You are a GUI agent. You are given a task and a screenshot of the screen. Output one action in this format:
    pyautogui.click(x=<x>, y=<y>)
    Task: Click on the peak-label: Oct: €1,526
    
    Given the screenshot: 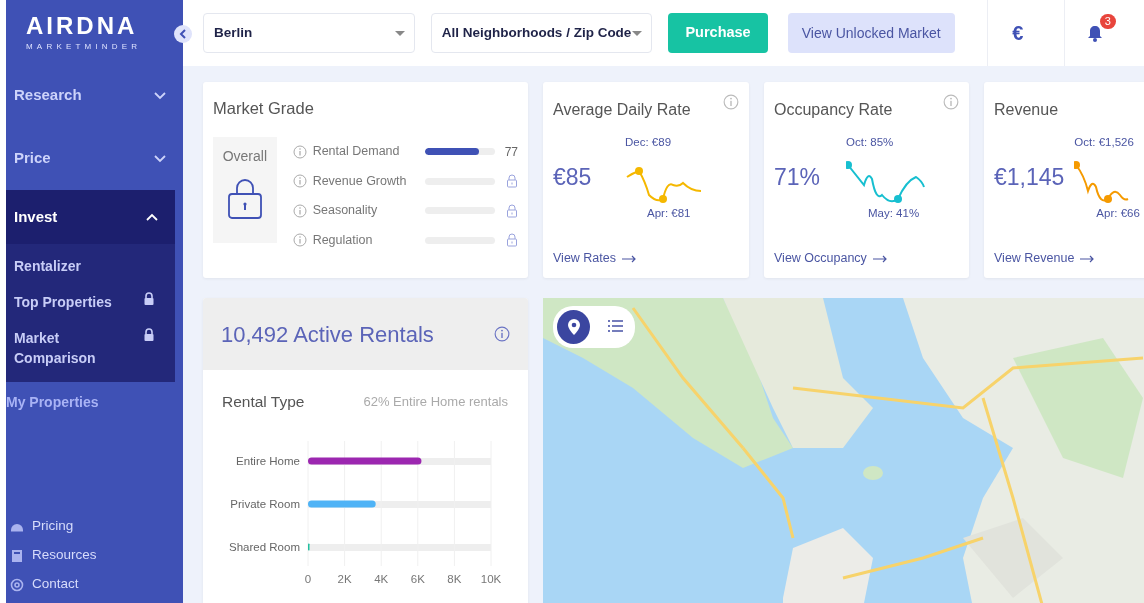 What is the action you would take?
    pyautogui.click(x=1104, y=142)
    